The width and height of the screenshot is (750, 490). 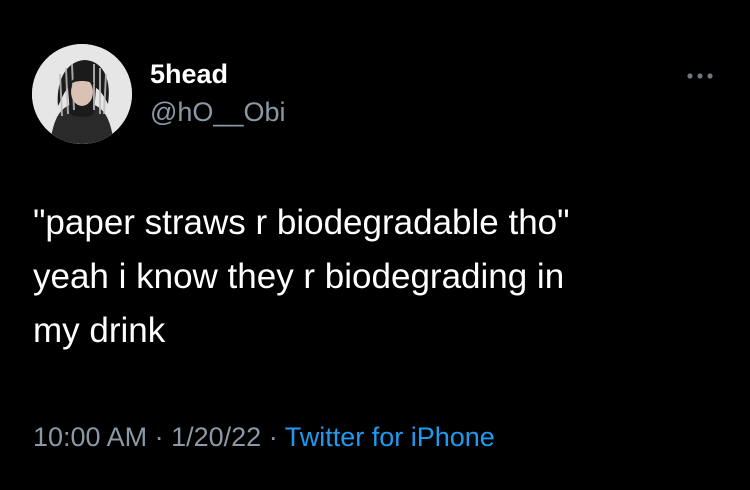 What do you see at coordinates (299, 276) in the screenshot?
I see `tweet-text-line: yeah i know they r biodegrading in` at bounding box center [299, 276].